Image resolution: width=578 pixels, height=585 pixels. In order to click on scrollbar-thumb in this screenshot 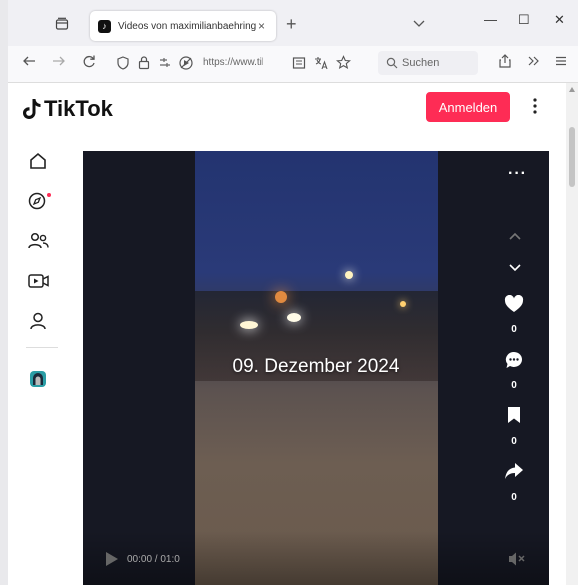, I will do `click(572, 157)`.